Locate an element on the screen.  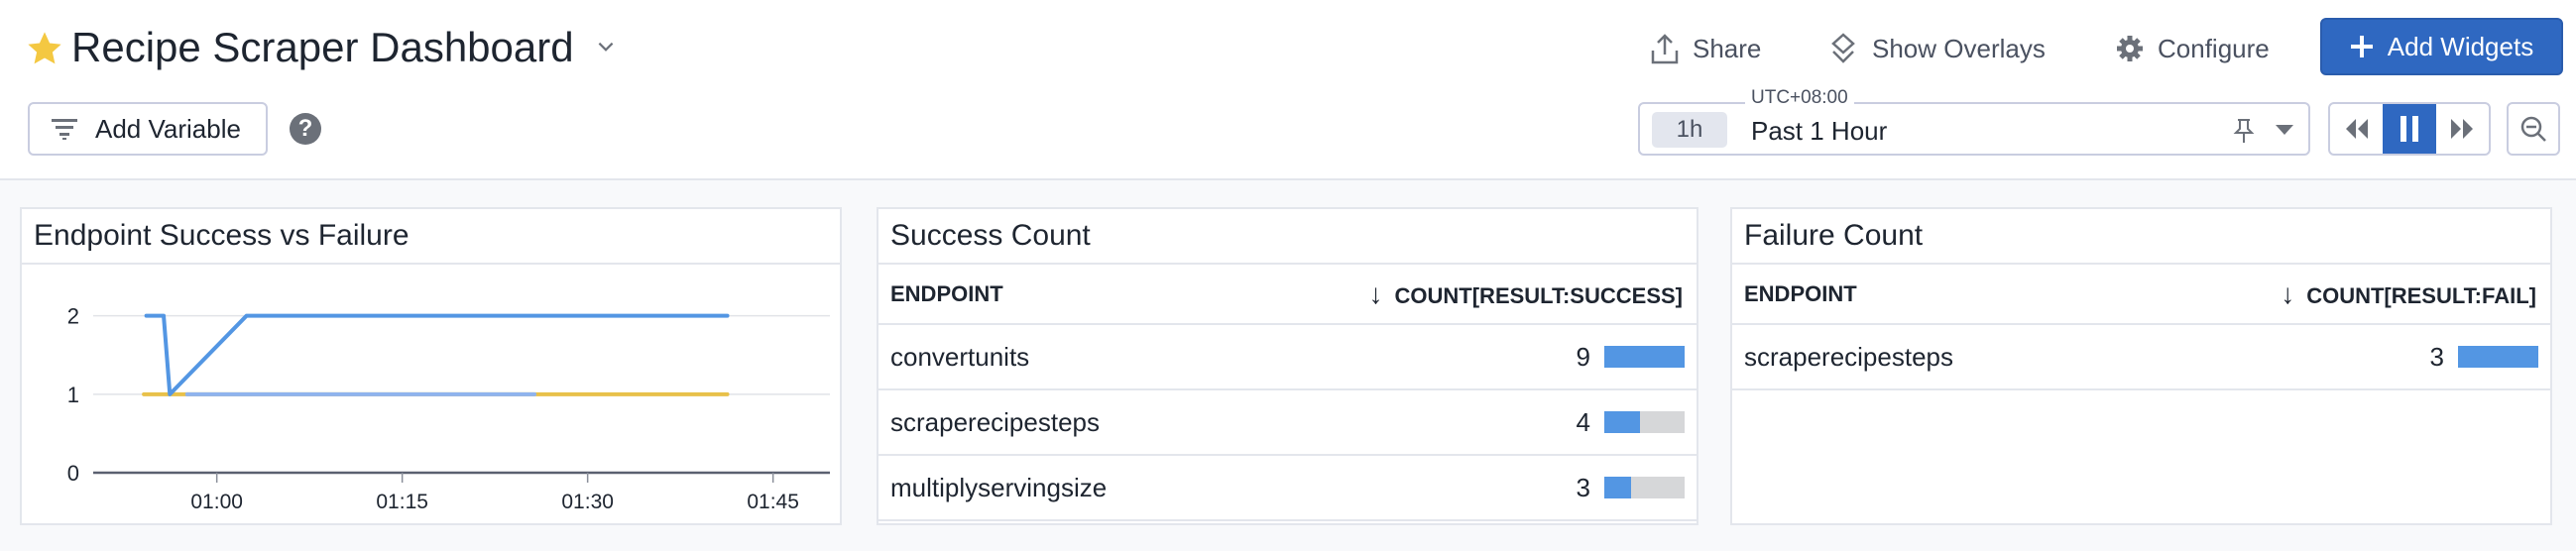
time-range-chip: 1h is located at coordinates (1689, 130).